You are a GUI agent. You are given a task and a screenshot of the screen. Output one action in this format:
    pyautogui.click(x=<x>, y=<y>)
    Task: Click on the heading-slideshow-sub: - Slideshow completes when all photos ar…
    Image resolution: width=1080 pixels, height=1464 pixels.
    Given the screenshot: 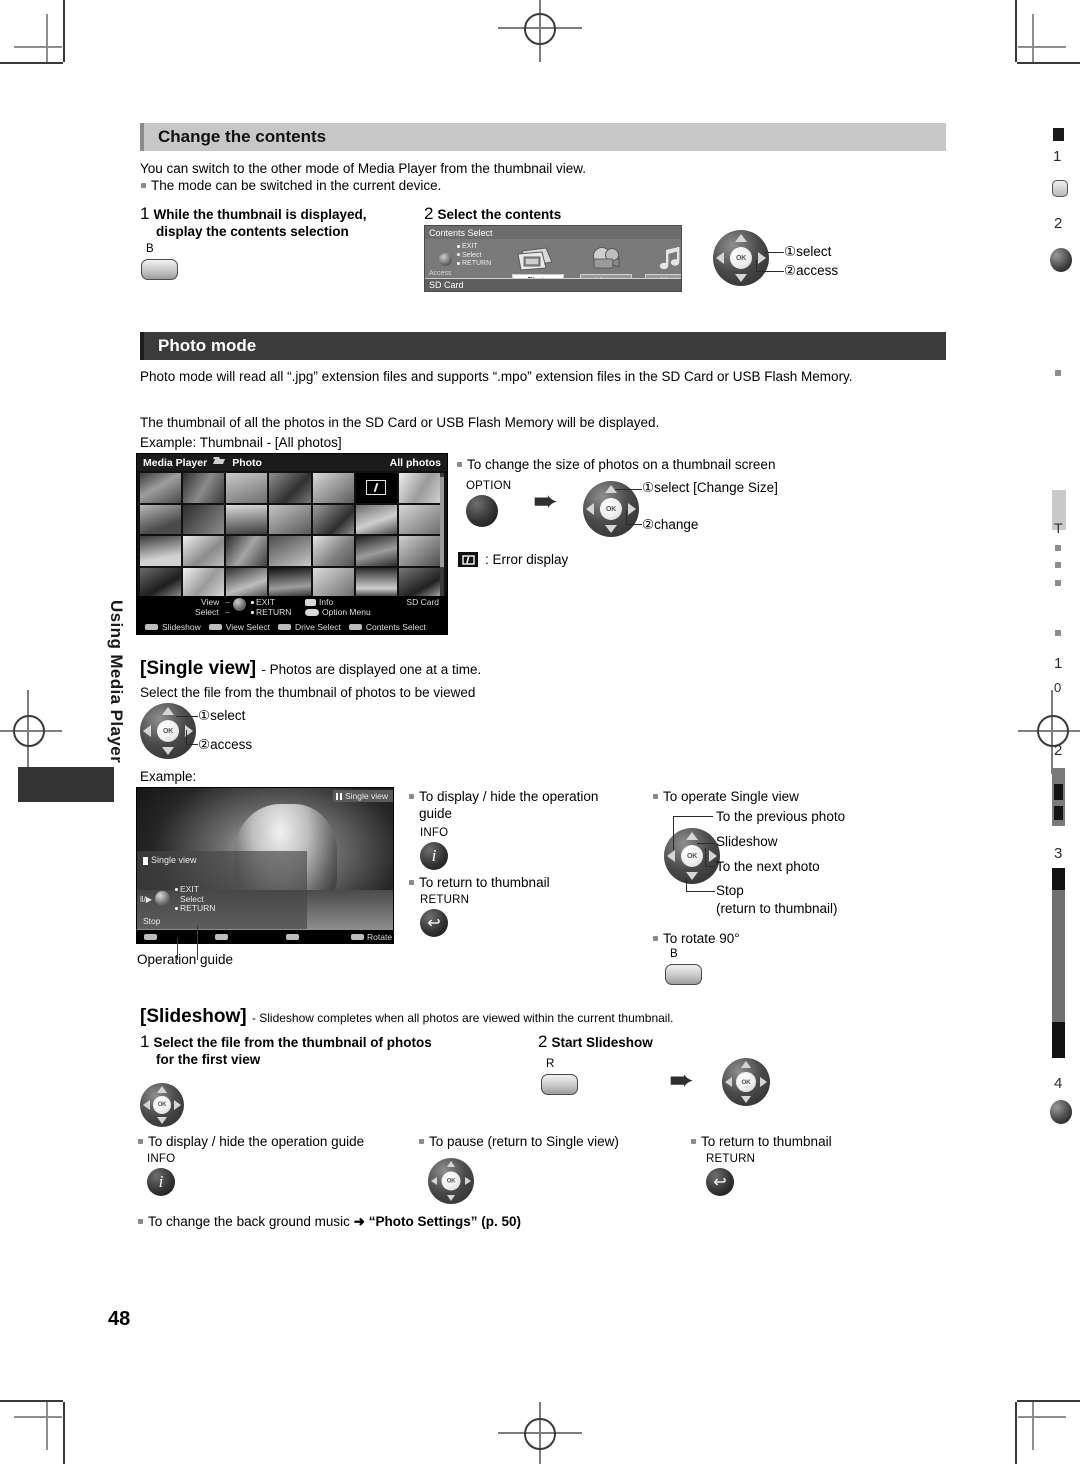 What is the action you would take?
    pyautogui.click(x=462, y=1018)
    